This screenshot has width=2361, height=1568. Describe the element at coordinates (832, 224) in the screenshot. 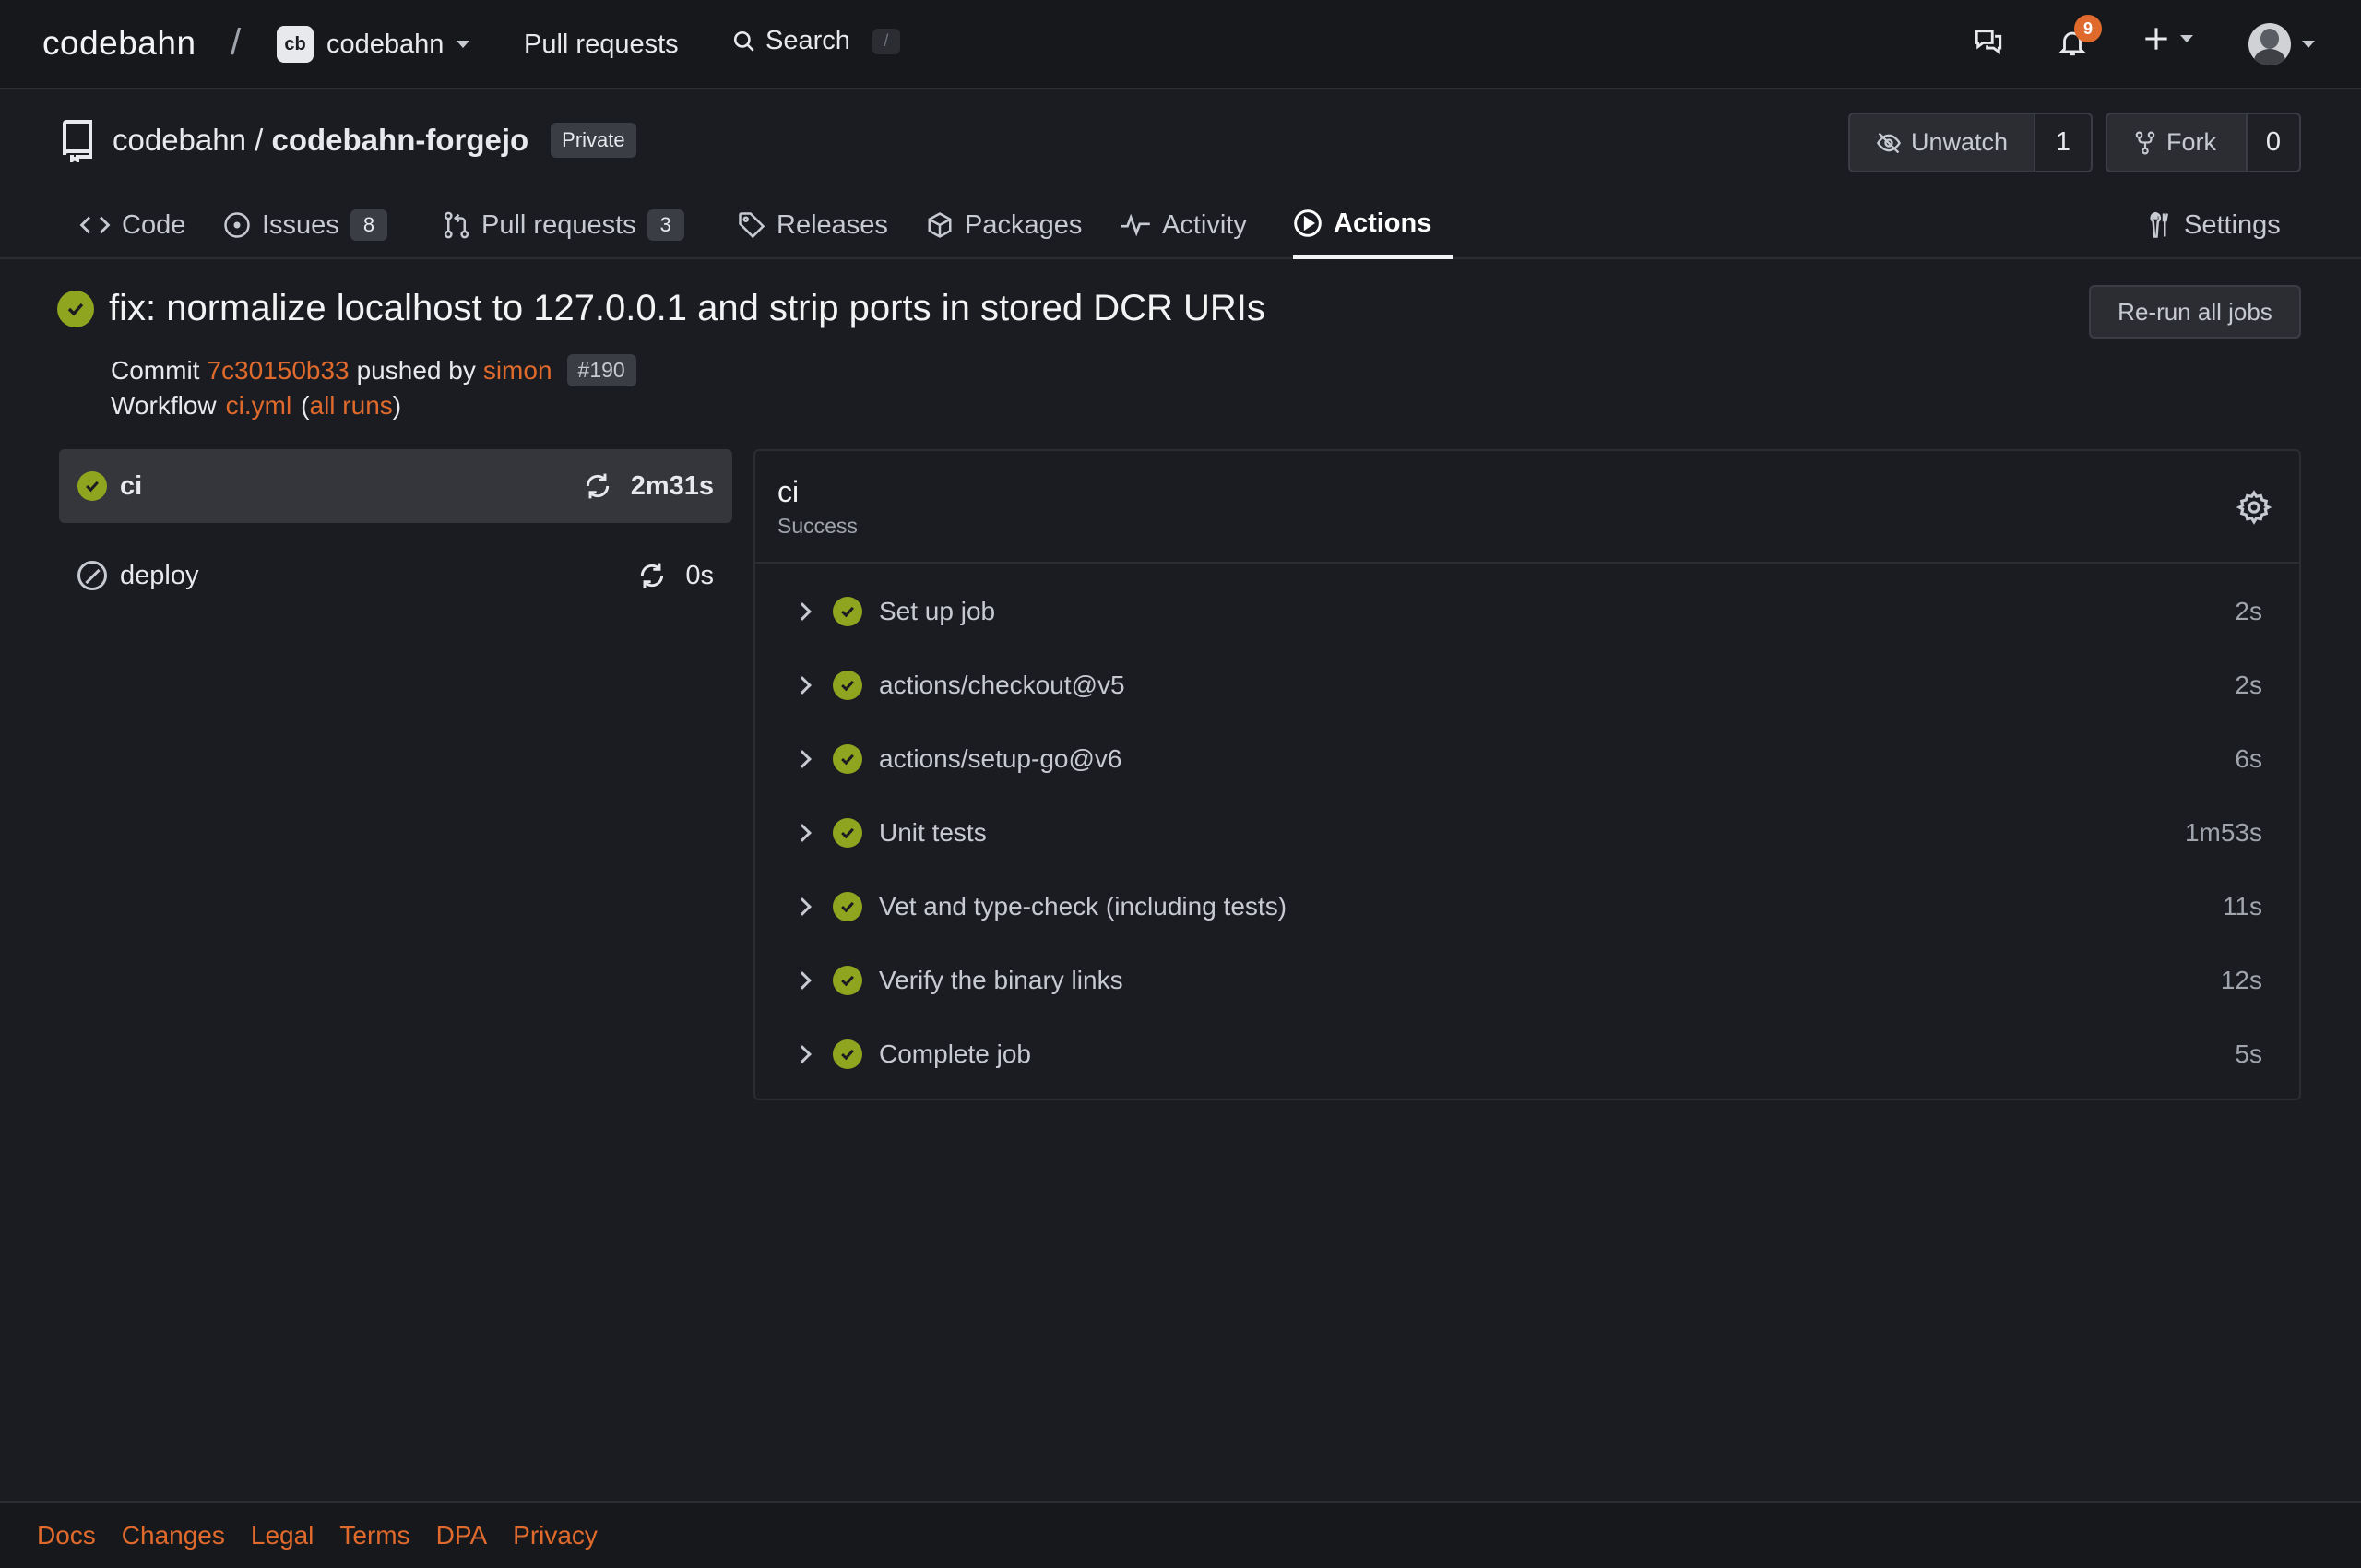

I see `tab-label: Releases` at that location.